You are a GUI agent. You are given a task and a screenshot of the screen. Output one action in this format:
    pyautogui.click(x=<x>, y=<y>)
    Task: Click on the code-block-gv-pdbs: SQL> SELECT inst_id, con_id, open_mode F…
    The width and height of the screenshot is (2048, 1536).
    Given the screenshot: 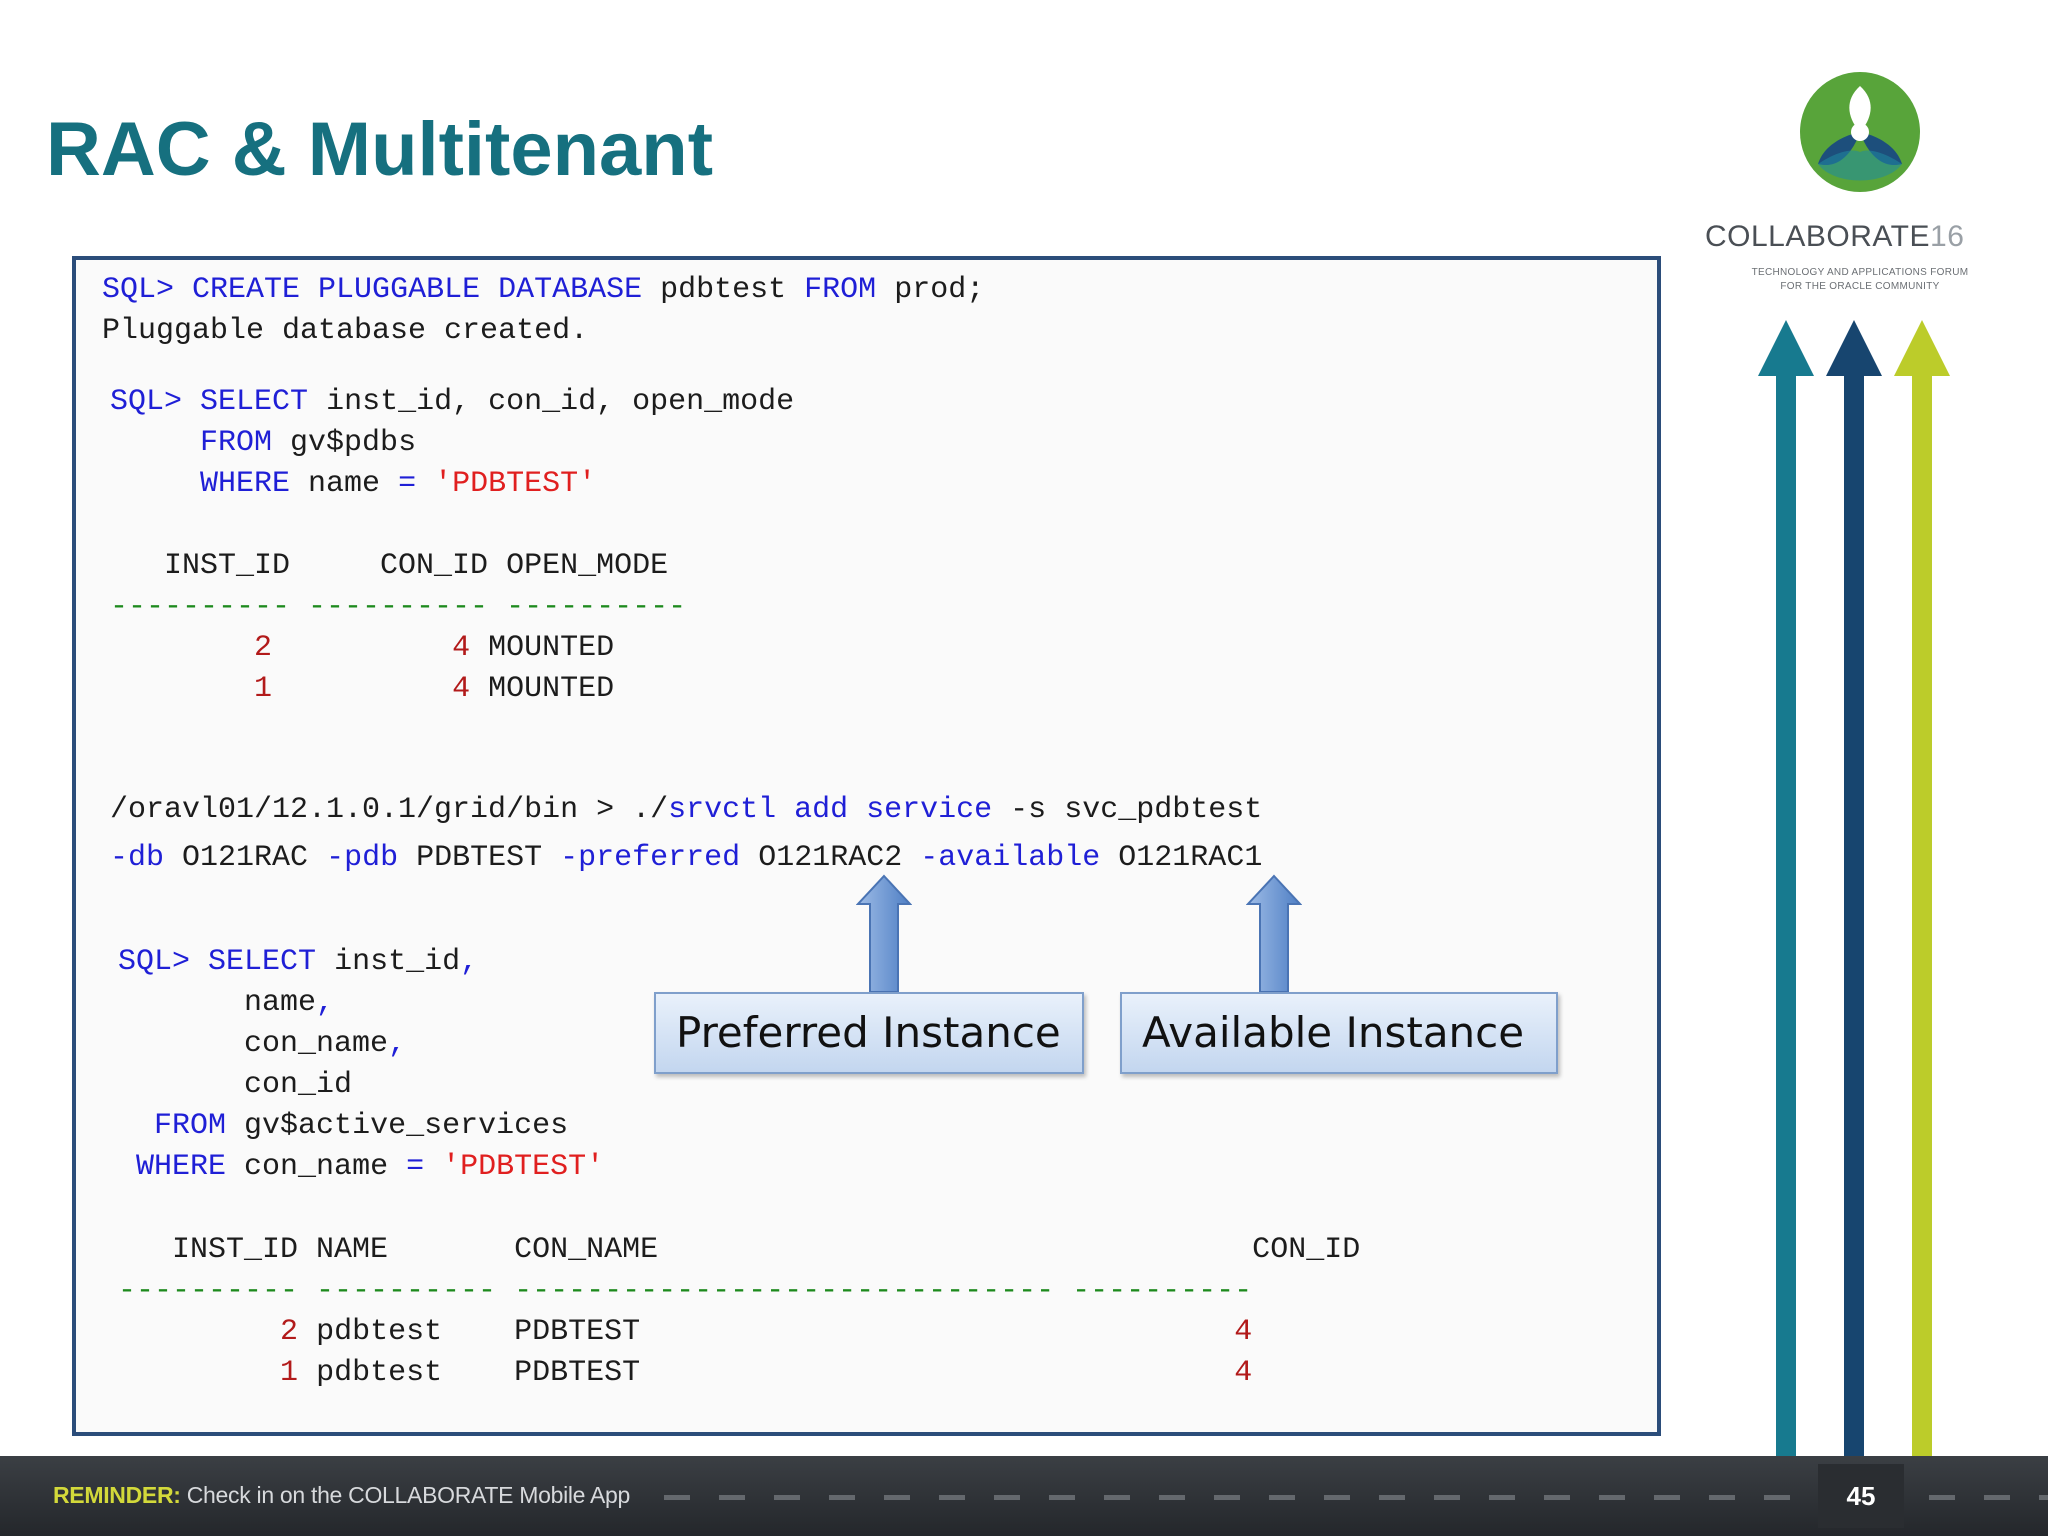 What is the action you would take?
    pyautogui.click(x=452, y=546)
    